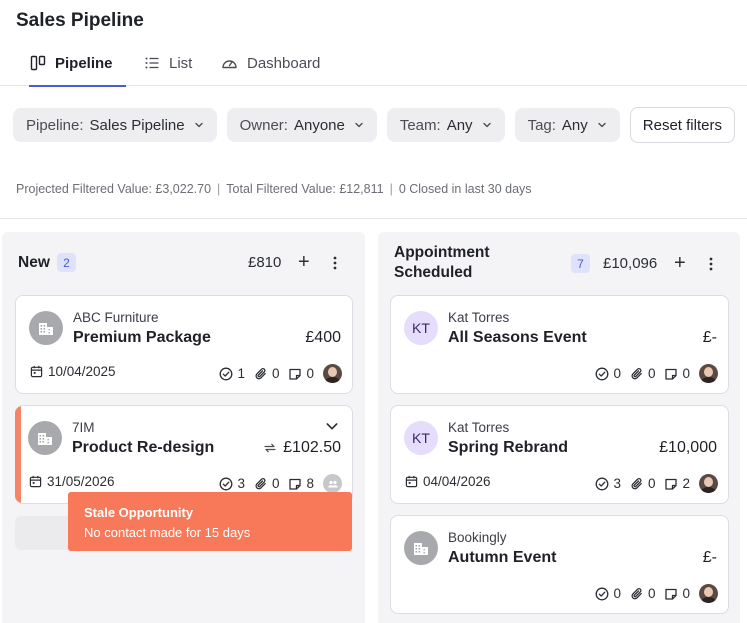 This screenshot has height=623, width=747. What do you see at coordinates (66, 262) in the screenshot?
I see `count-badge: 2` at bounding box center [66, 262].